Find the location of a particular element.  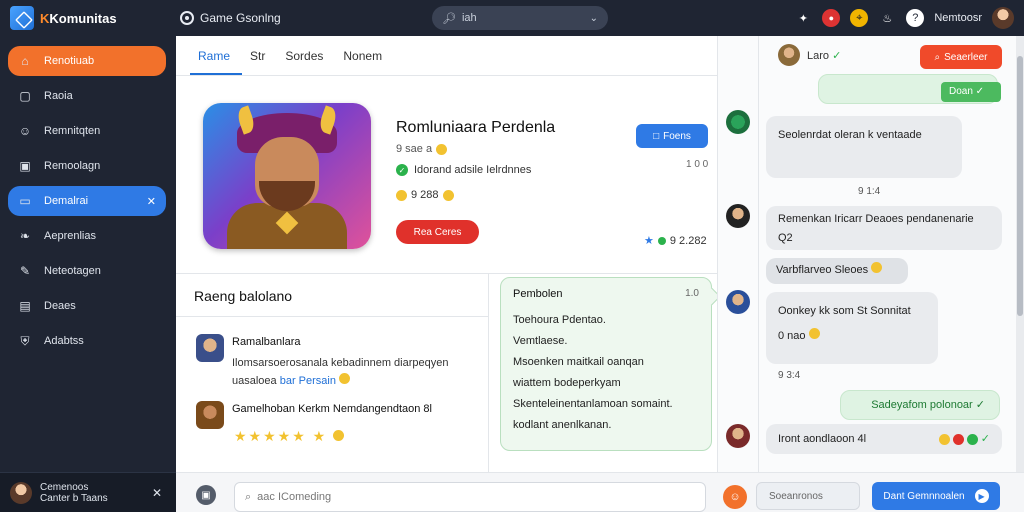

chat-search-label: Seaerleer is located at coordinates (966, 57).